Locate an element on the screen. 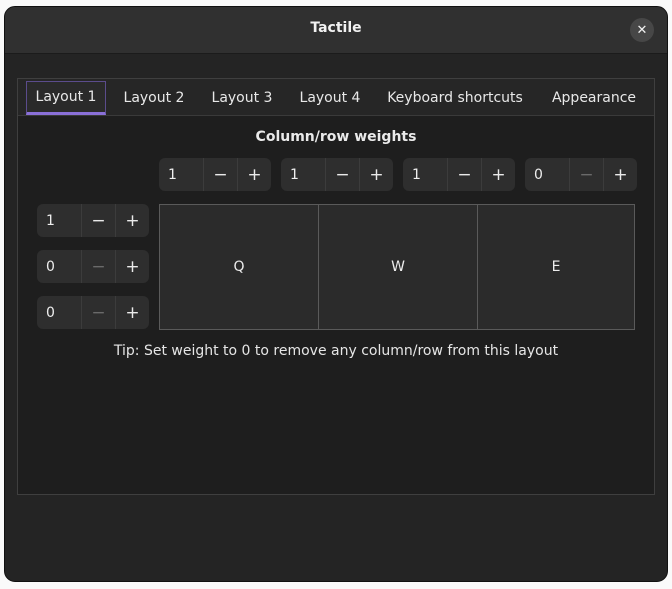  tab-layout-1: Layout 1 is located at coordinates (66, 98).